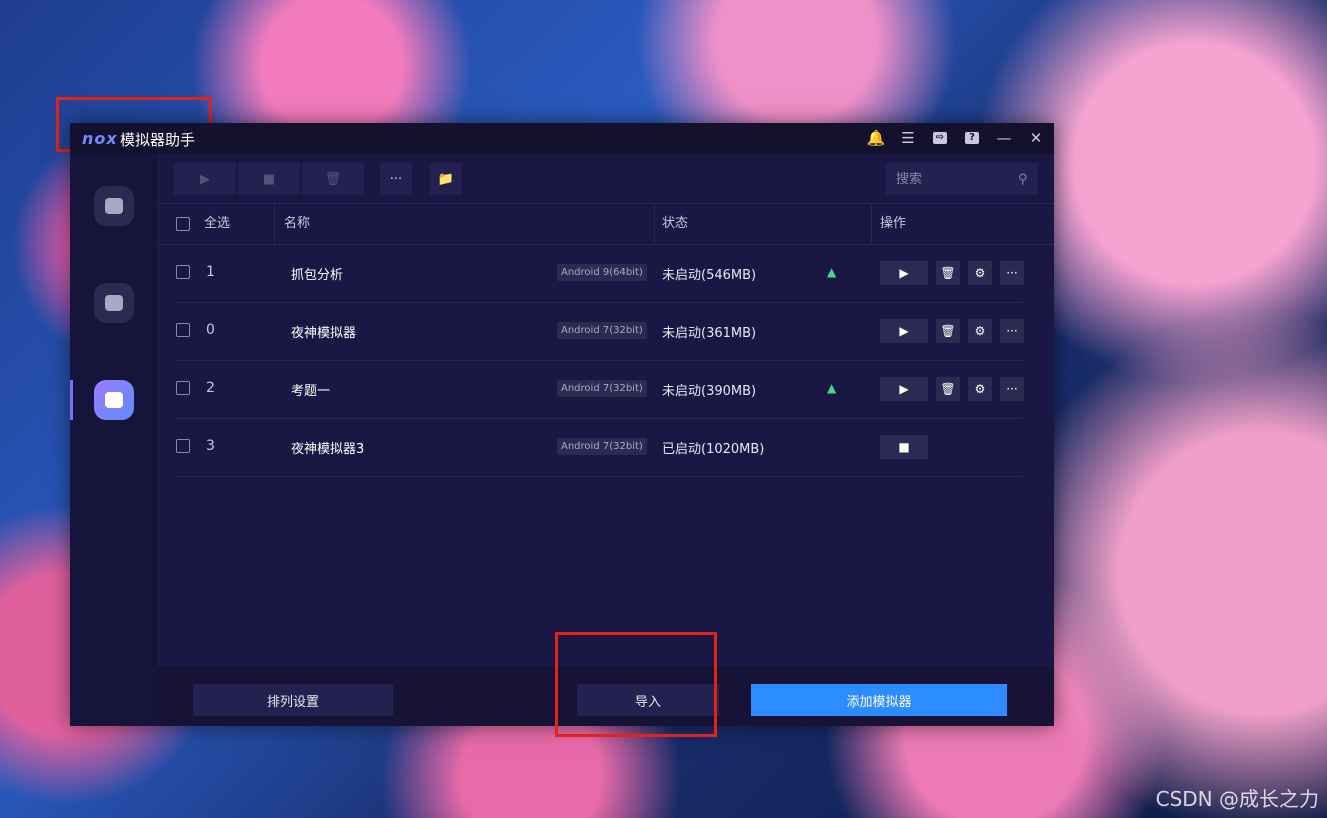 The width and height of the screenshot is (1327, 818). Describe the element at coordinates (893, 223) in the screenshot. I see `header-actions: 操作` at that location.